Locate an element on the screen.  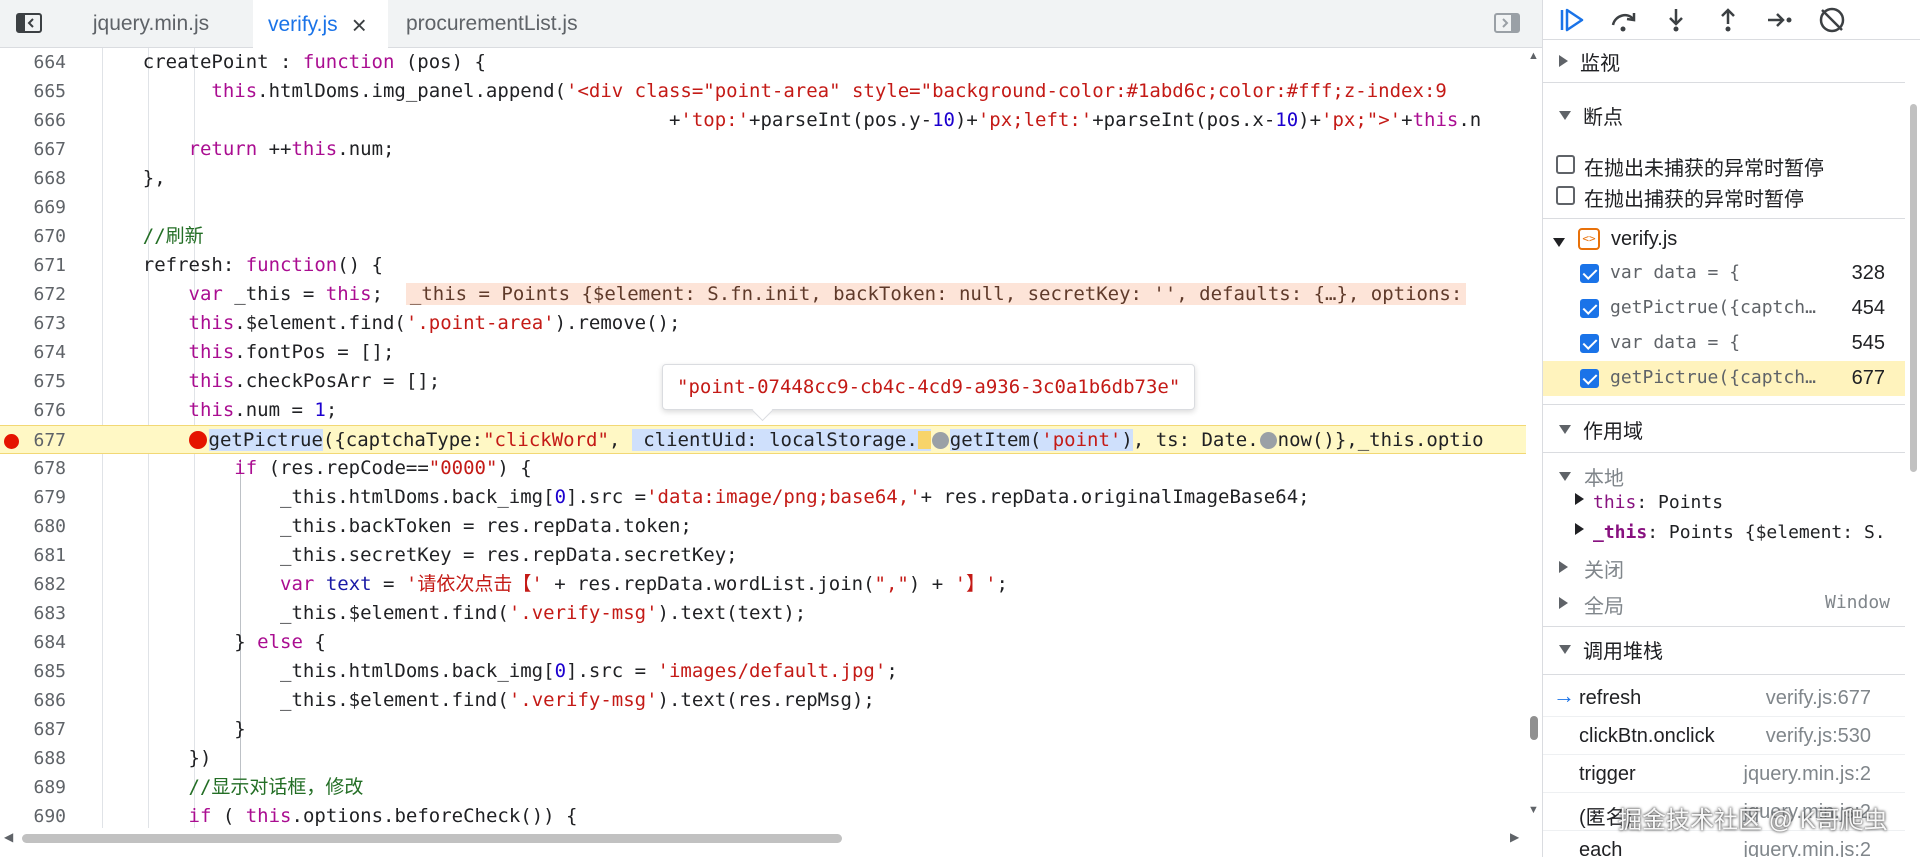
scope-_this-toggle is located at coordinates (1579, 531).